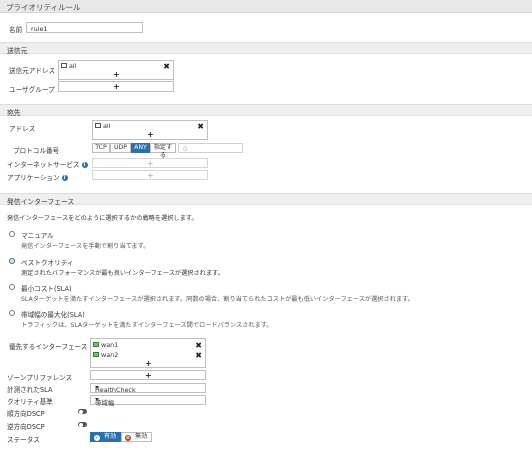 The height and width of the screenshot is (456, 532). I want to click on application-field: +, so click(150, 175).